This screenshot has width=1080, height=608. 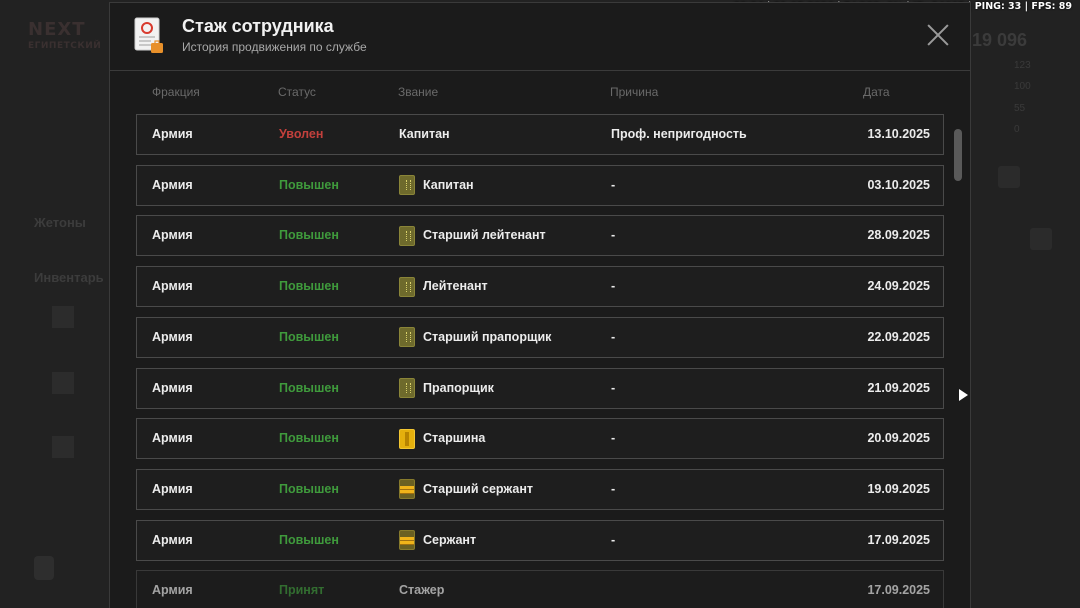 I want to click on rank-cell: Старшина, so click(x=442, y=438).